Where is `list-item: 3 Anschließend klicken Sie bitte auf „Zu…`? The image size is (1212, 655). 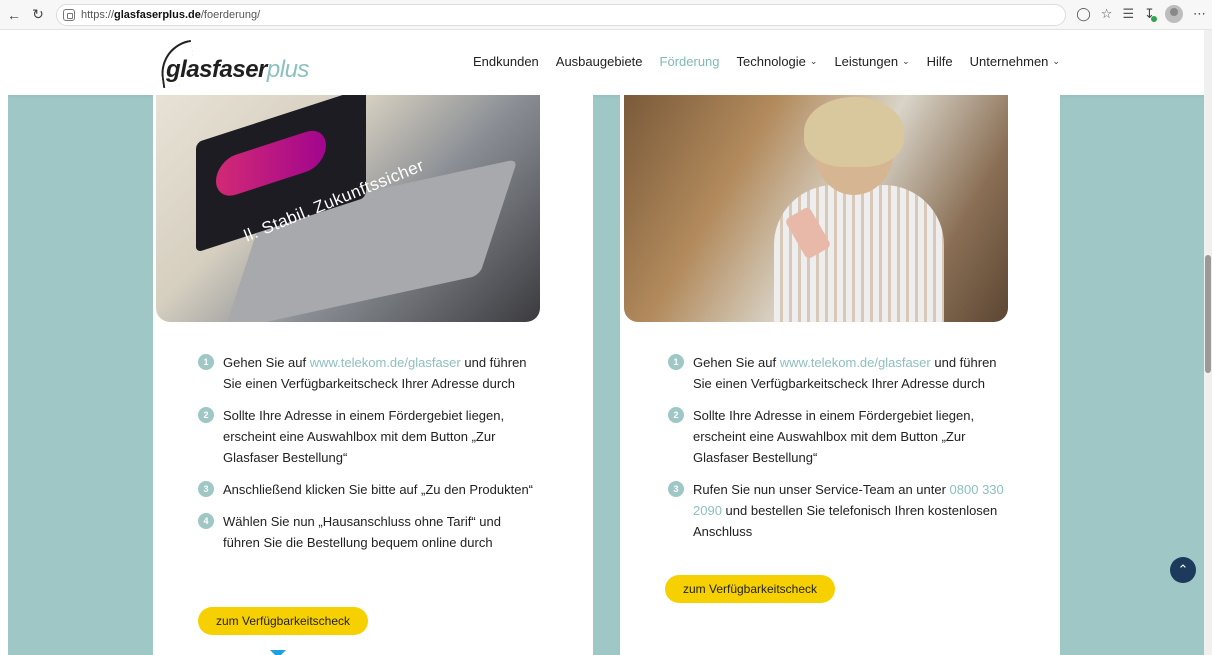 list-item: 3 Anschließend klicken Sie bitte auf „Zu… is located at coordinates (368, 489).